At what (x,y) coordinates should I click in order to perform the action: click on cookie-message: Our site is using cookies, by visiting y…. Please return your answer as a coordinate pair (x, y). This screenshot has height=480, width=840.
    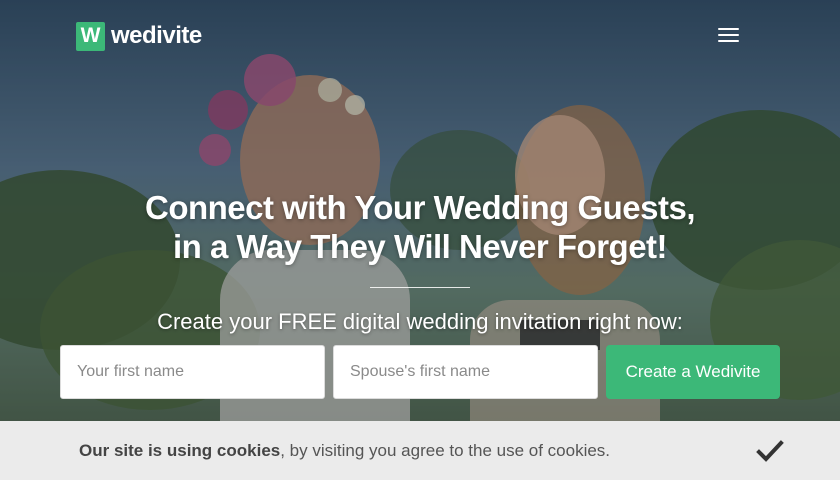
    Looking at the image, I should click on (344, 451).